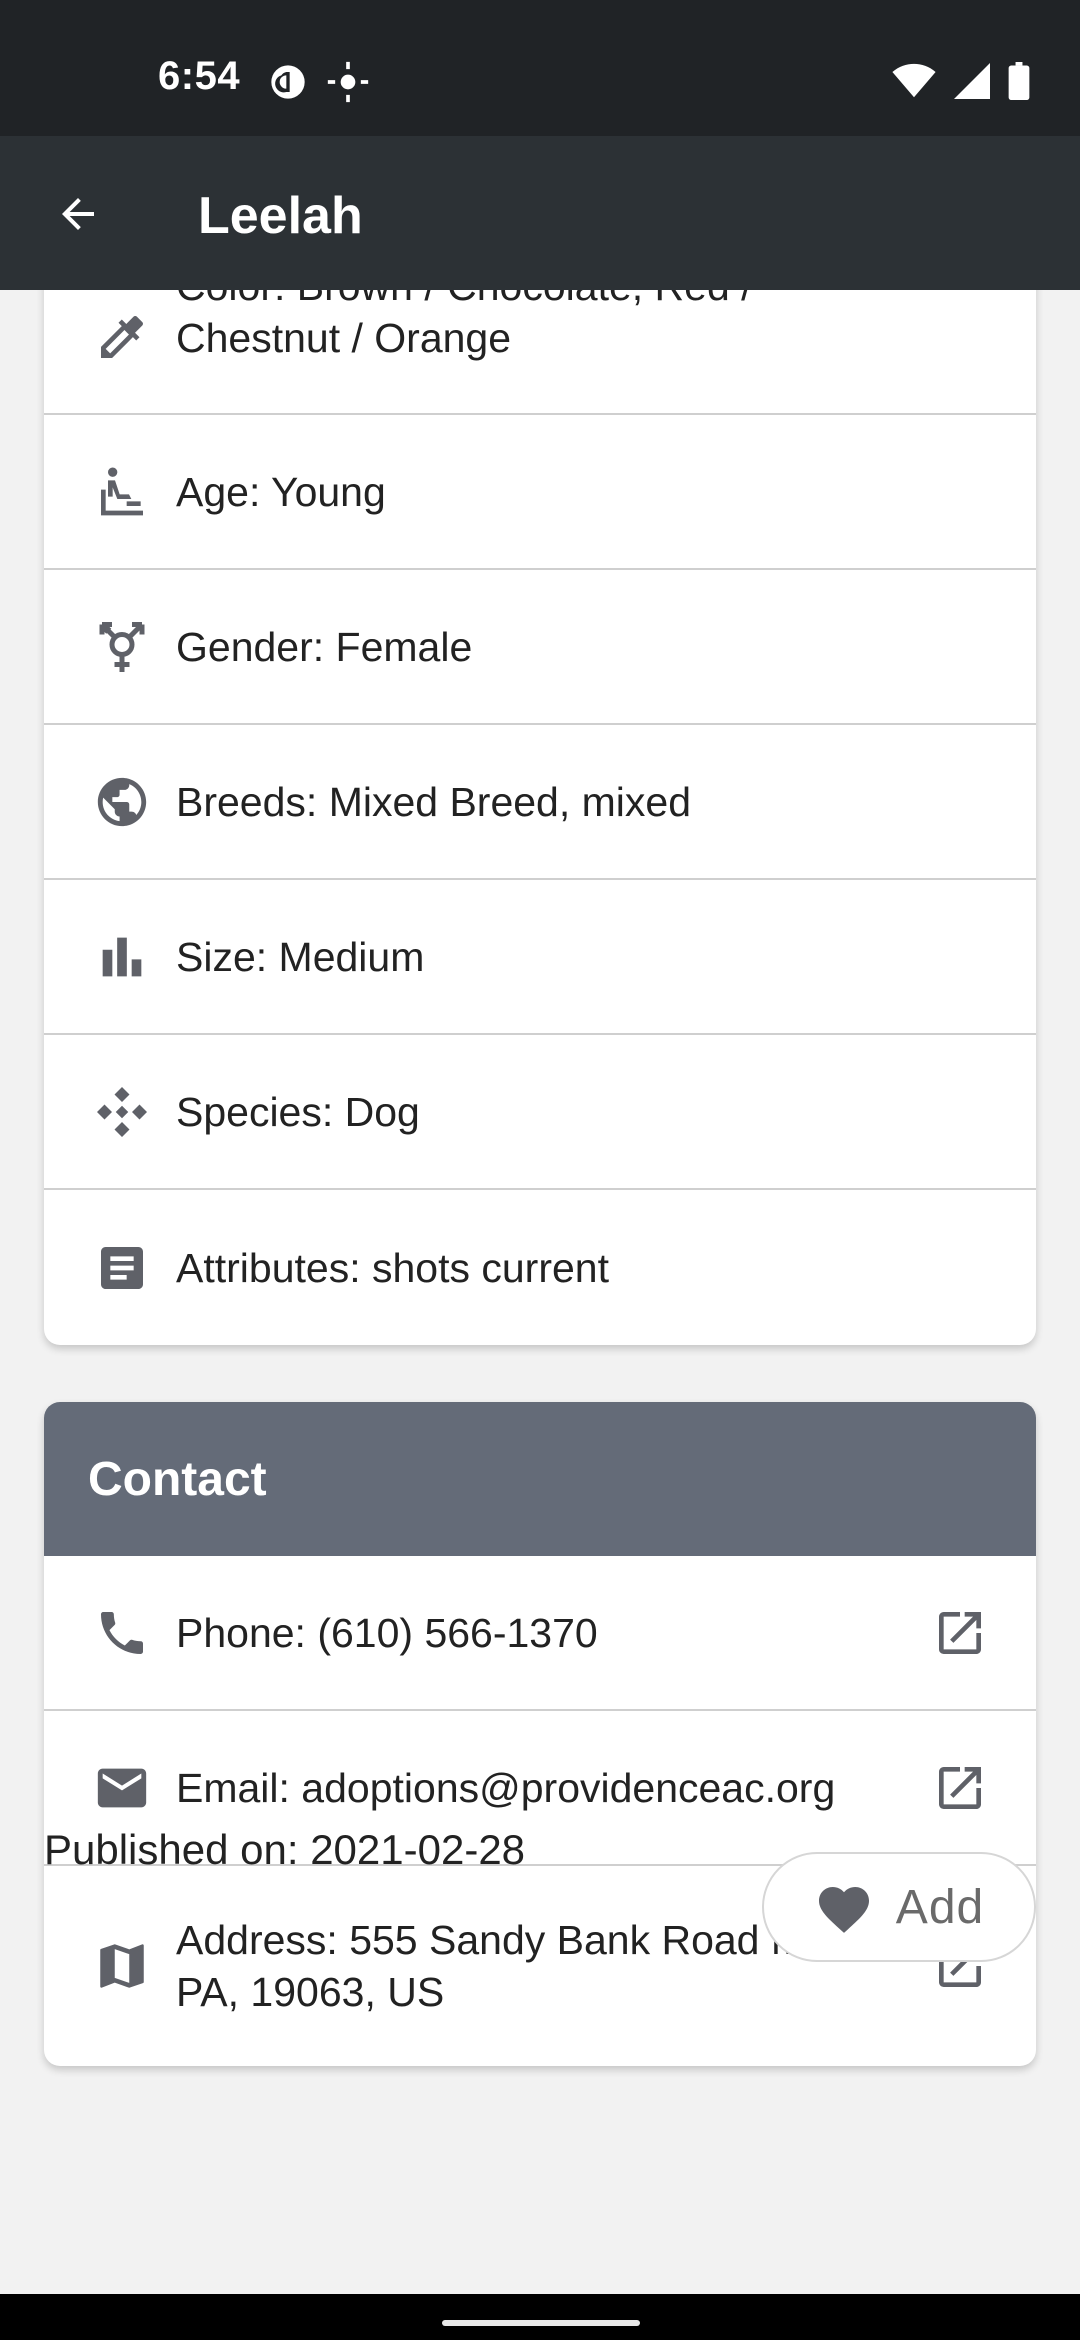 The width and height of the screenshot is (1080, 2340). What do you see at coordinates (122, 337) in the screenshot?
I see `eyedropper-icon` at bounding box center [122, 337].